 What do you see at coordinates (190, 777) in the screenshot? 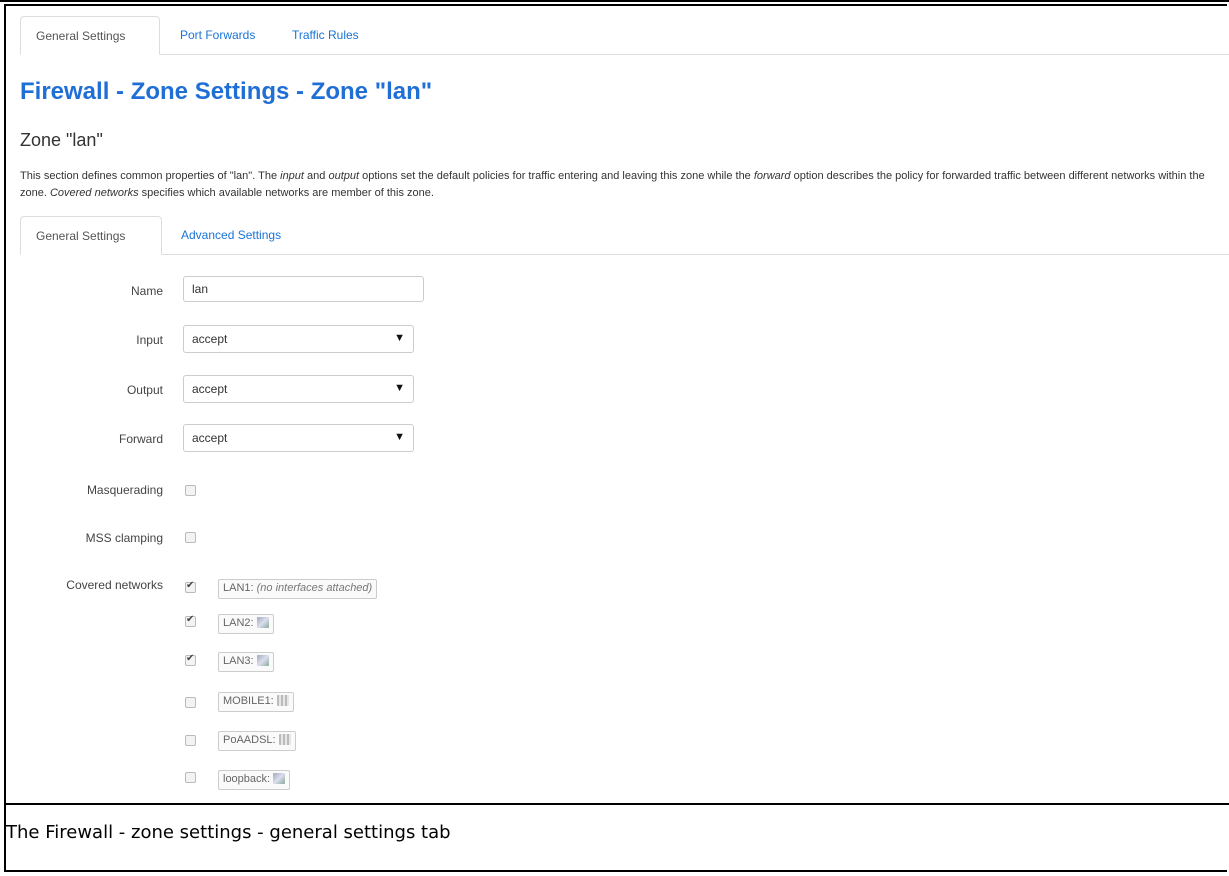
I see `network-checkbox-loopback` at bounding box center [190, 777].